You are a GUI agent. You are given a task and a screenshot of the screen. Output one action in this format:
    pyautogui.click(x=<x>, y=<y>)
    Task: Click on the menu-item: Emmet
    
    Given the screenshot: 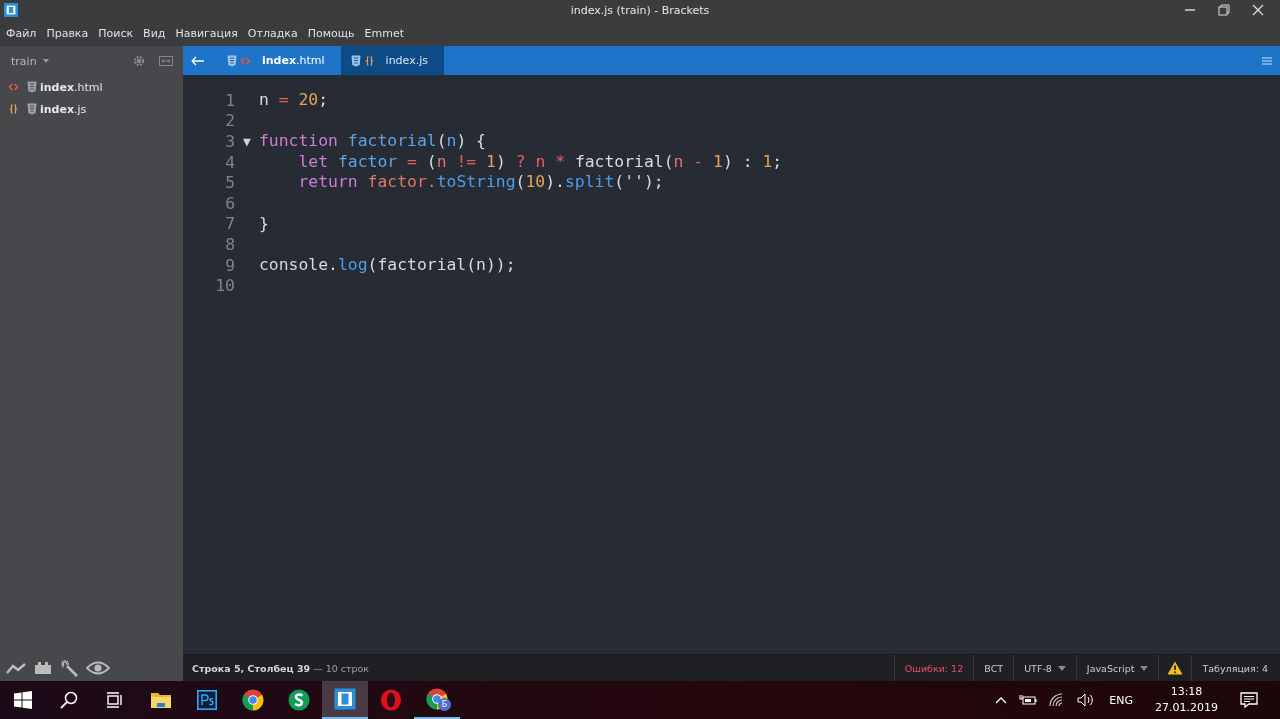 What is the action you would take?
    pyautogui.click(x=384, y=33)
    